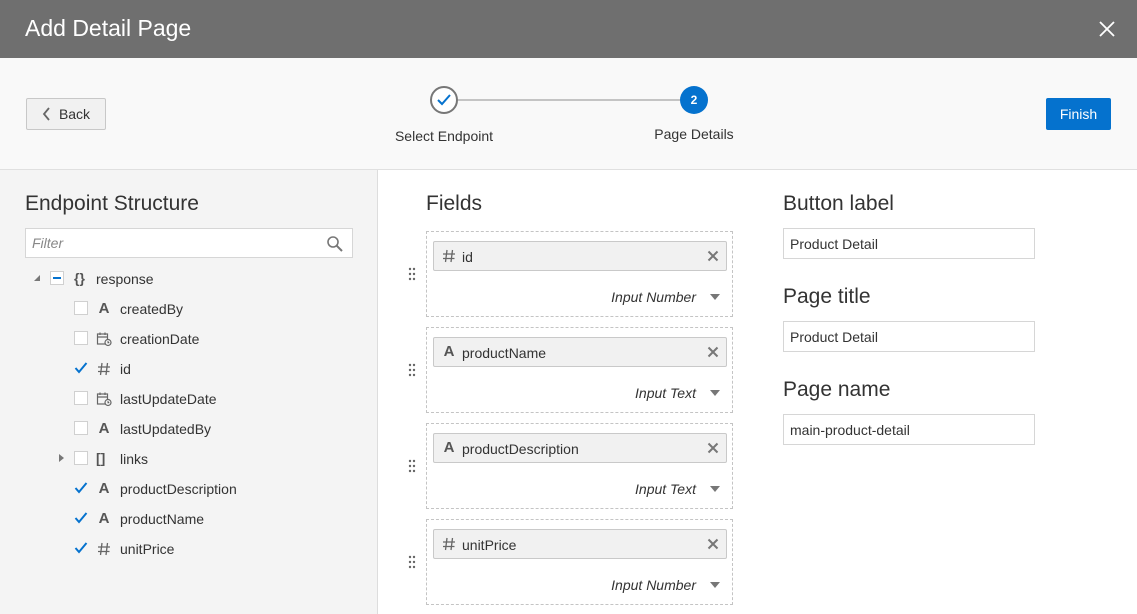 This screenshot has height=614, width=1137. I want to click on partial-checkbox, so click(57, 278).